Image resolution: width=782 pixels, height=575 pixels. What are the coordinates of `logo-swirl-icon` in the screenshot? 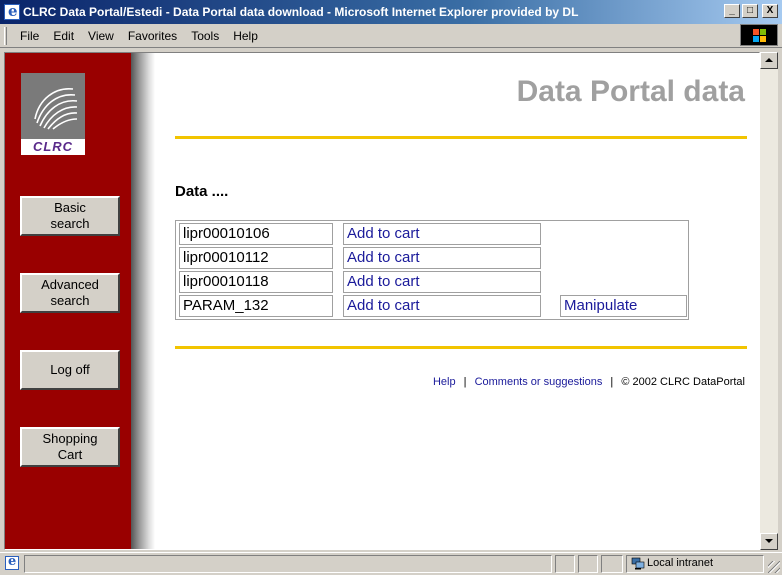 It's located at (56, 109).